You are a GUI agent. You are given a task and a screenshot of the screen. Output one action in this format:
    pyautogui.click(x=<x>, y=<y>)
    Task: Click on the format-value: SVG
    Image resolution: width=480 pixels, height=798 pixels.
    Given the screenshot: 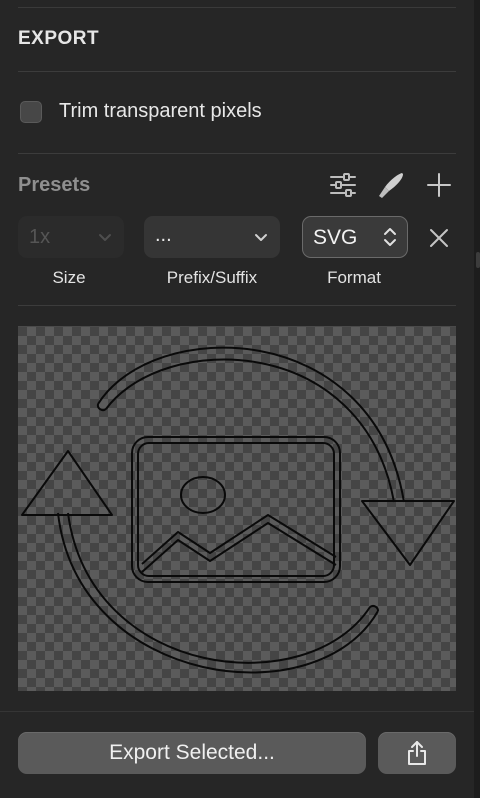 What is the action you would take?
    pyautogui.click(x=335, y=237)
    